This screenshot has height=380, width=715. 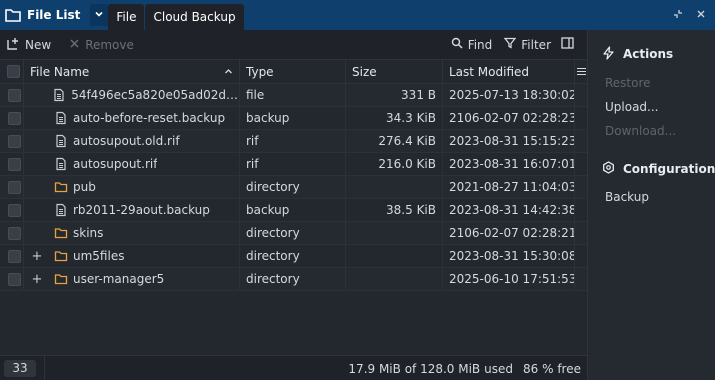 I want to click on close-button, so click(x=701, y=15).